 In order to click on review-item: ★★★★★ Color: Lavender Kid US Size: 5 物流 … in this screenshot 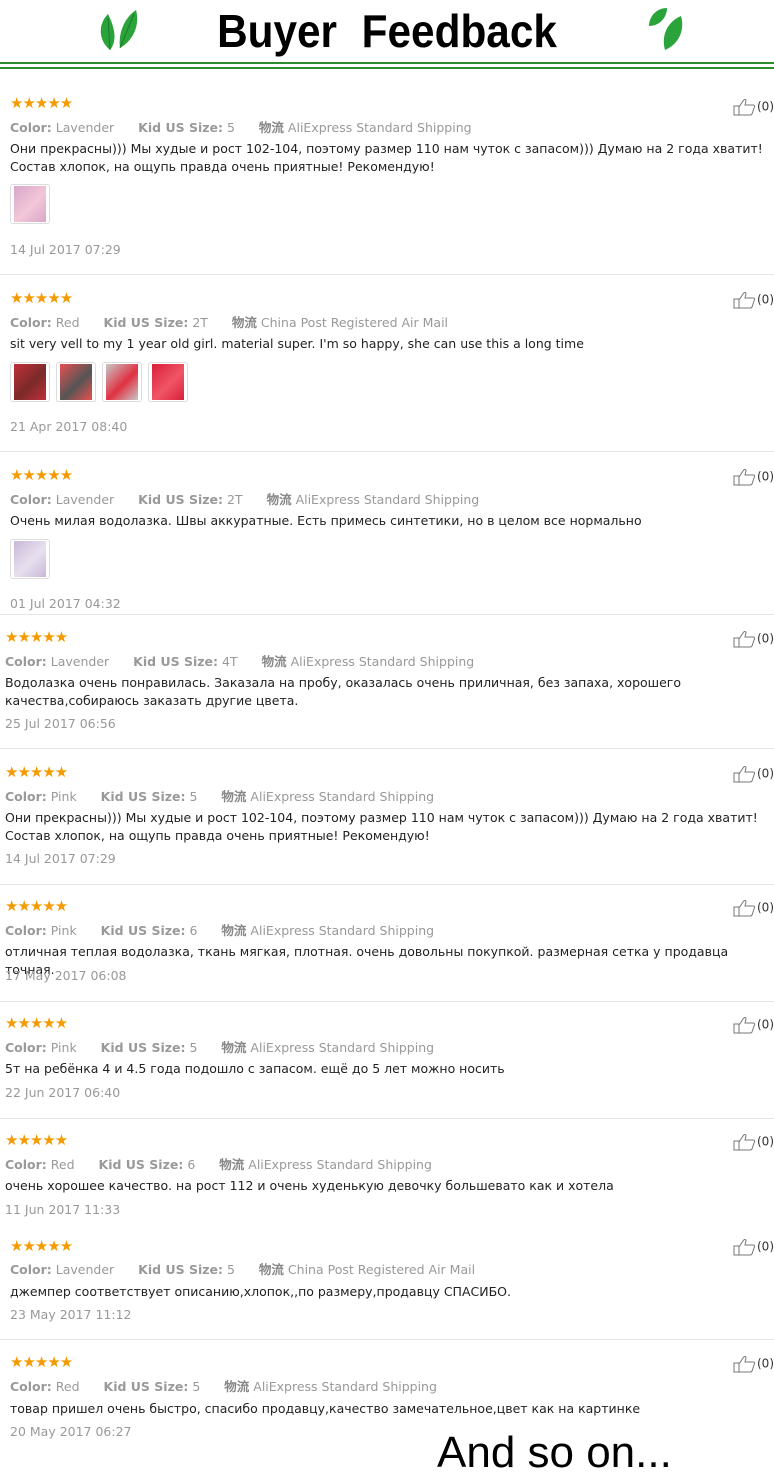, I will do `click(387, 1281)`.